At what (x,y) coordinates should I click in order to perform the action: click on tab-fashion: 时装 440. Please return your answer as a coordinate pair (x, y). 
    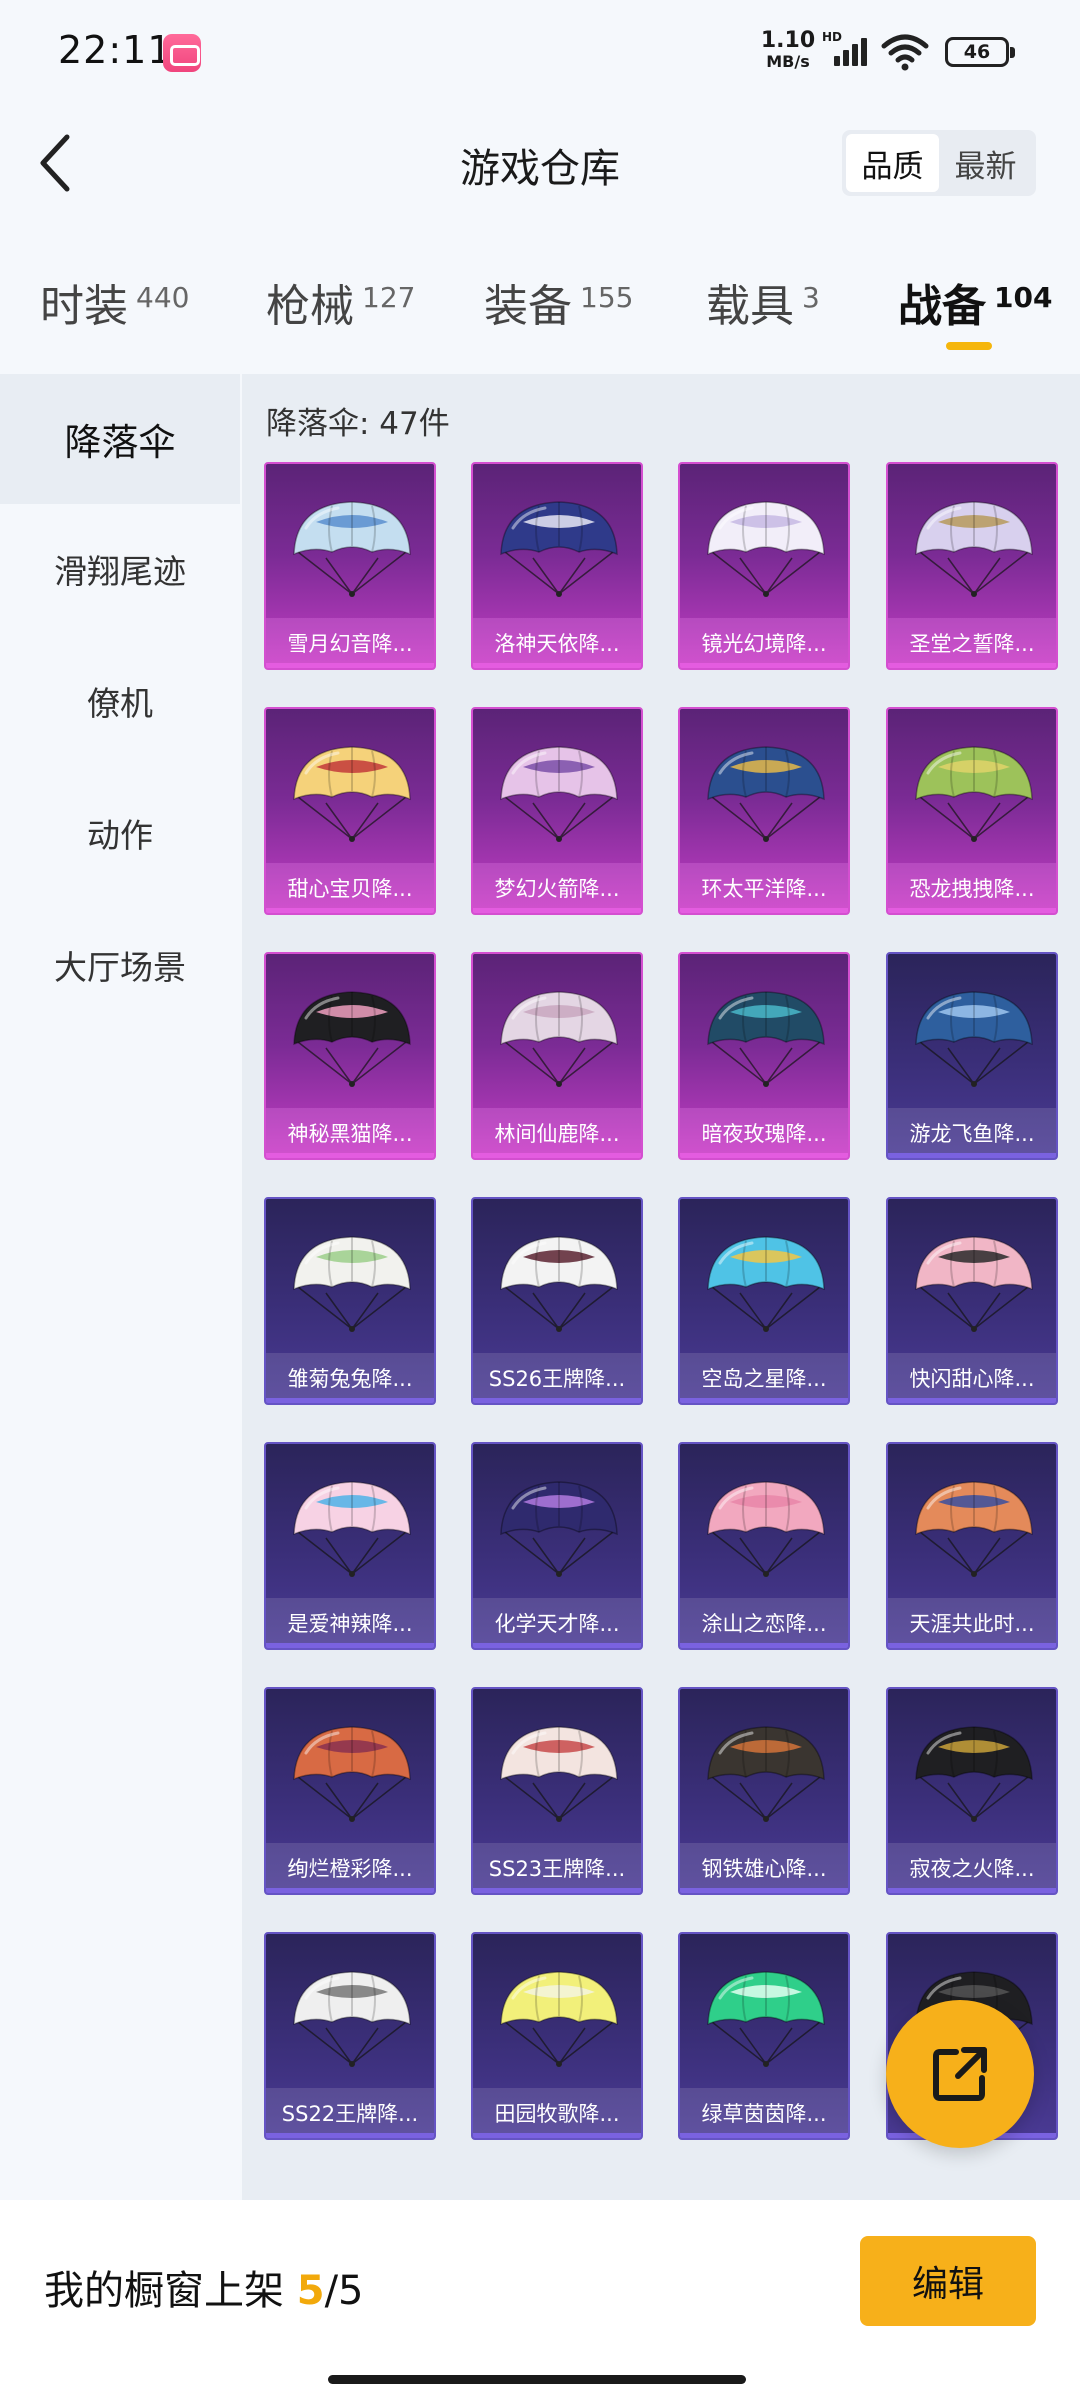
    Looking at the image, I should click on (114, 310).